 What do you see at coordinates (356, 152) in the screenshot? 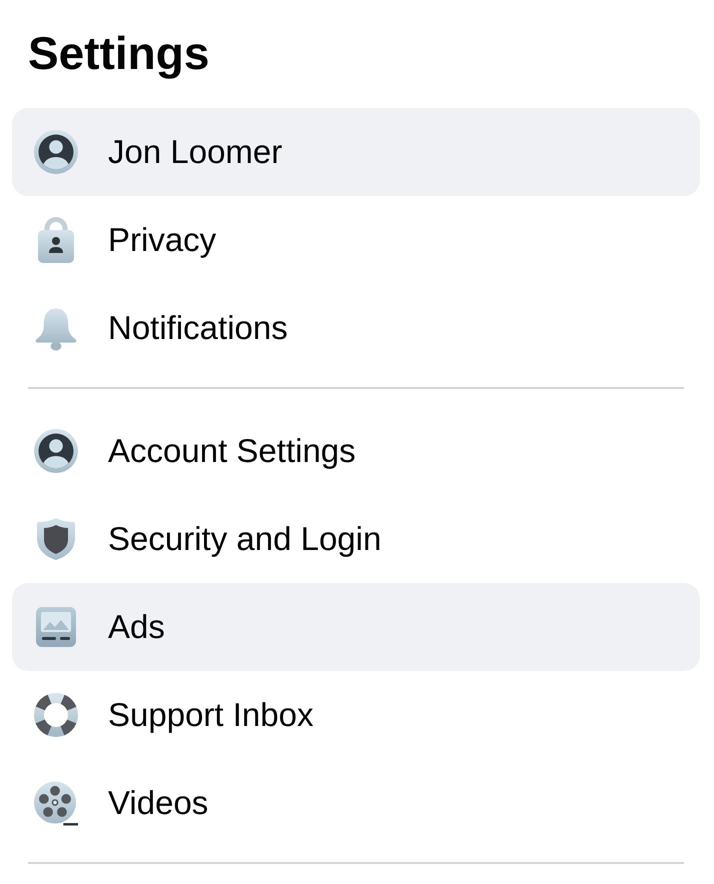
I see `settings-item: Jon Loomer` at bounding box center [356, 152].